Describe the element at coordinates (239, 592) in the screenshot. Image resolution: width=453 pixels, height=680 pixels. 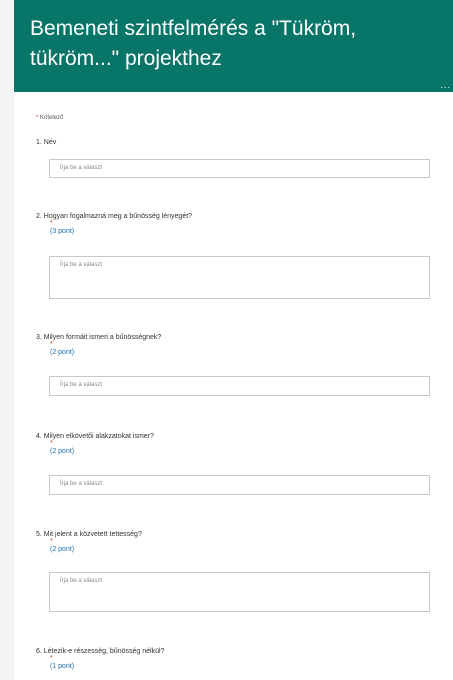
I see `answer-input-5: Írja be a választ` at that location.